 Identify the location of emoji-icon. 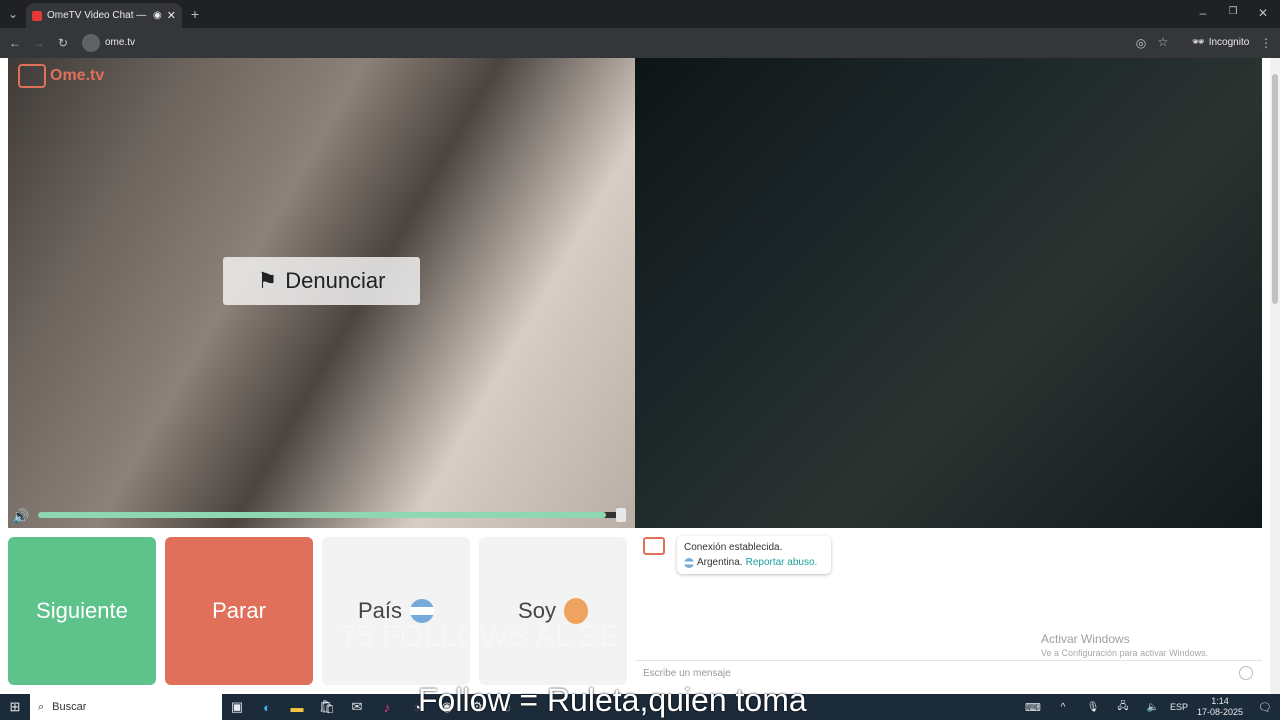
(1246, 673).